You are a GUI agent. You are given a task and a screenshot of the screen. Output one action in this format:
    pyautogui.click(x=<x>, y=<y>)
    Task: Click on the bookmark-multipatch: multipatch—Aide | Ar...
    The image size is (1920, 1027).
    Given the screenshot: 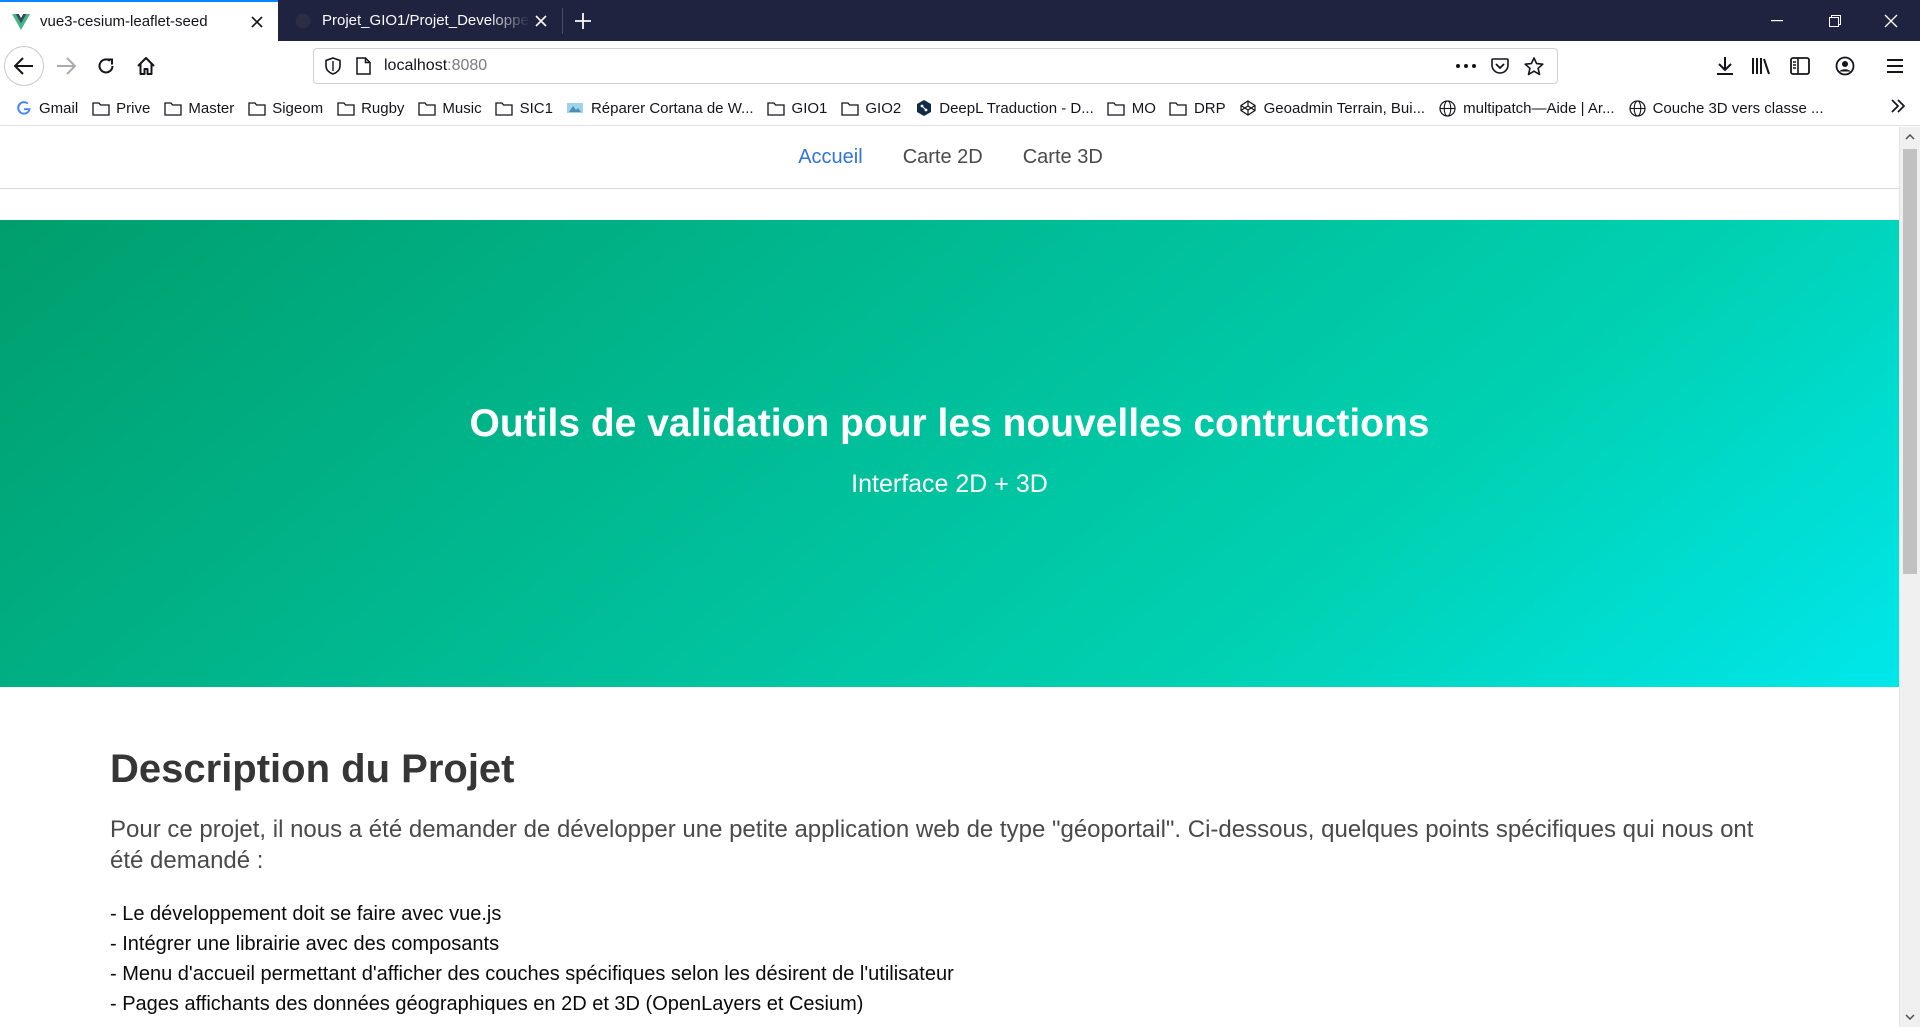 What is the action you would take?
    pyautogui.click(x=1526, y=108)
    